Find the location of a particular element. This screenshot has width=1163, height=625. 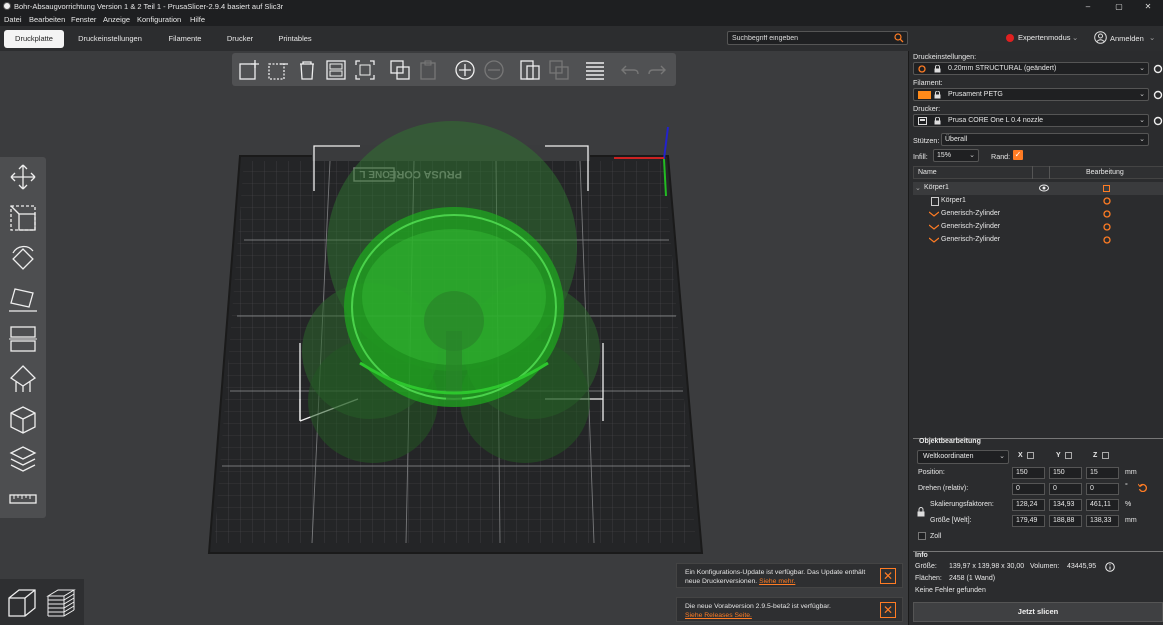

filament-select: Prusament PETG ⌄ is located at coordinates (1031, 94).